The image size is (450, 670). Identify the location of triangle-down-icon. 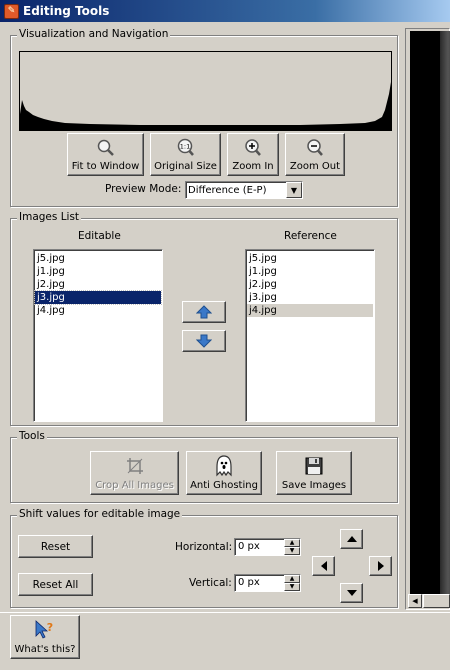
(351, 593).